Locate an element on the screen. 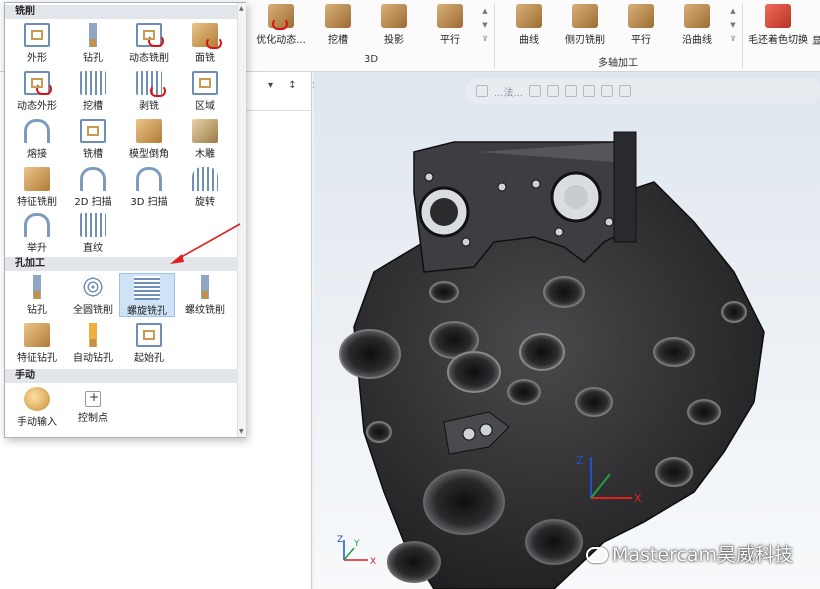  start-hole-icon is located at coordinates (149, 335).